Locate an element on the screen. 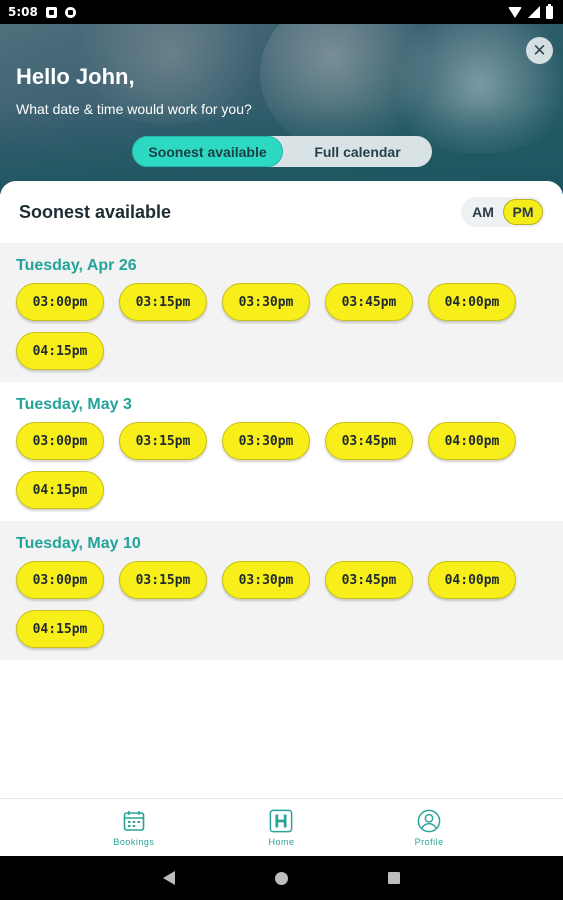  nav-item-bookings: Bookings is located at coordinates (134, 828).